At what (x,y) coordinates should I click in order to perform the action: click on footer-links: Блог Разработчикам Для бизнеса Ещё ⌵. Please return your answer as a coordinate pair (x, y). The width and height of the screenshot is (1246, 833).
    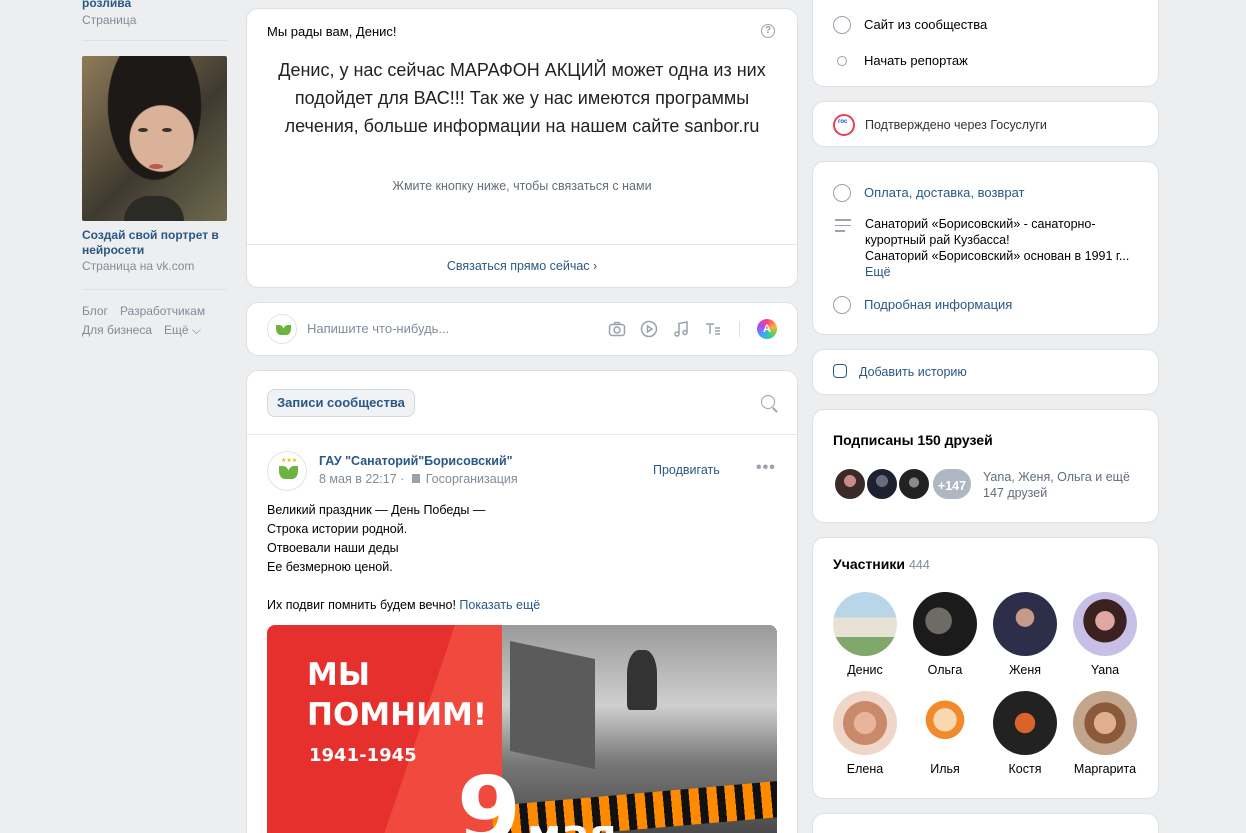
    Looking at the image, I should click on (157, 321).